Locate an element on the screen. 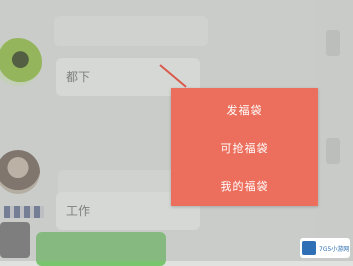 The width and height of the screenshot is (353, 266). site-logo-icon is located at coordinates (309, 248).